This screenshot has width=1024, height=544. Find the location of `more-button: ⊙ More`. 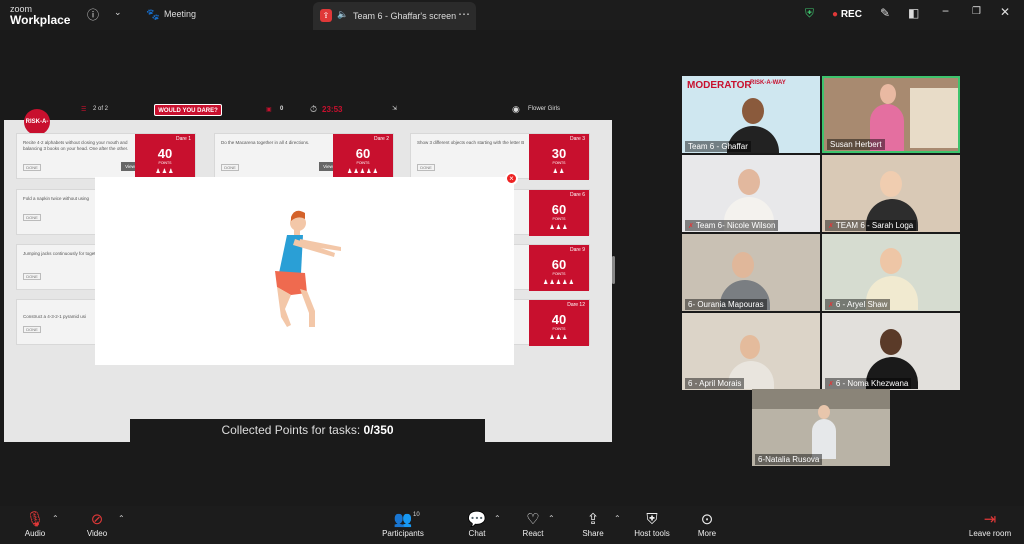

more-button: ⊙ More is located at coordinates (707, 524).